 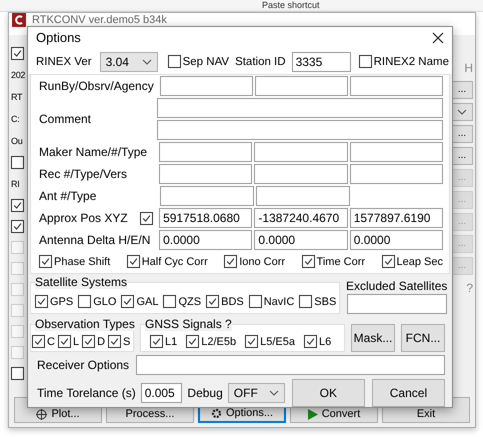 I want to click on excluded-satellites-label: Excluded Satellites, so click(x=397, y=286).